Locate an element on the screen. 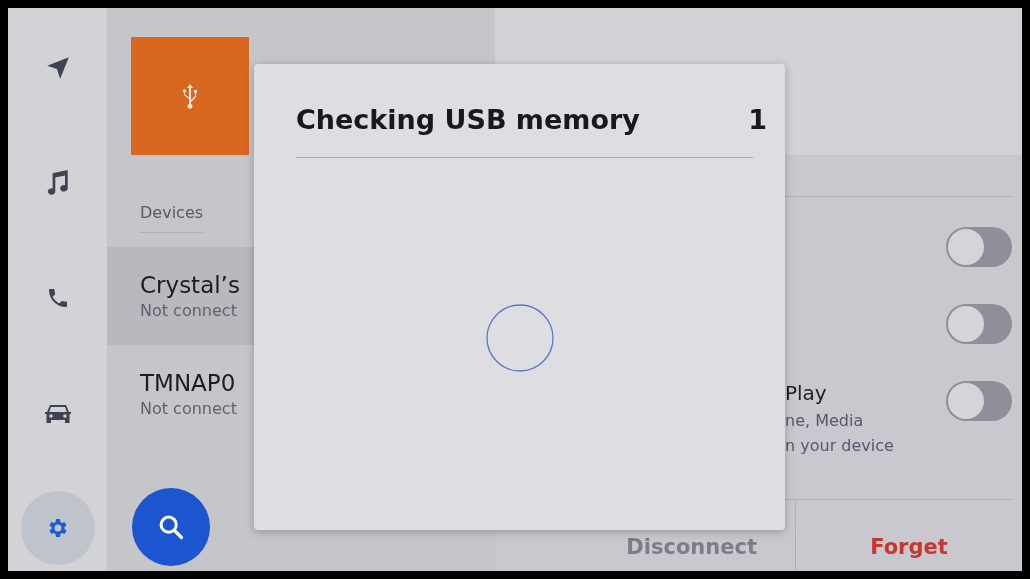 Image resolution: width=1030 pixels, height=579 pixels. setting-description: ne, Media is located at coordinates (825, 420).